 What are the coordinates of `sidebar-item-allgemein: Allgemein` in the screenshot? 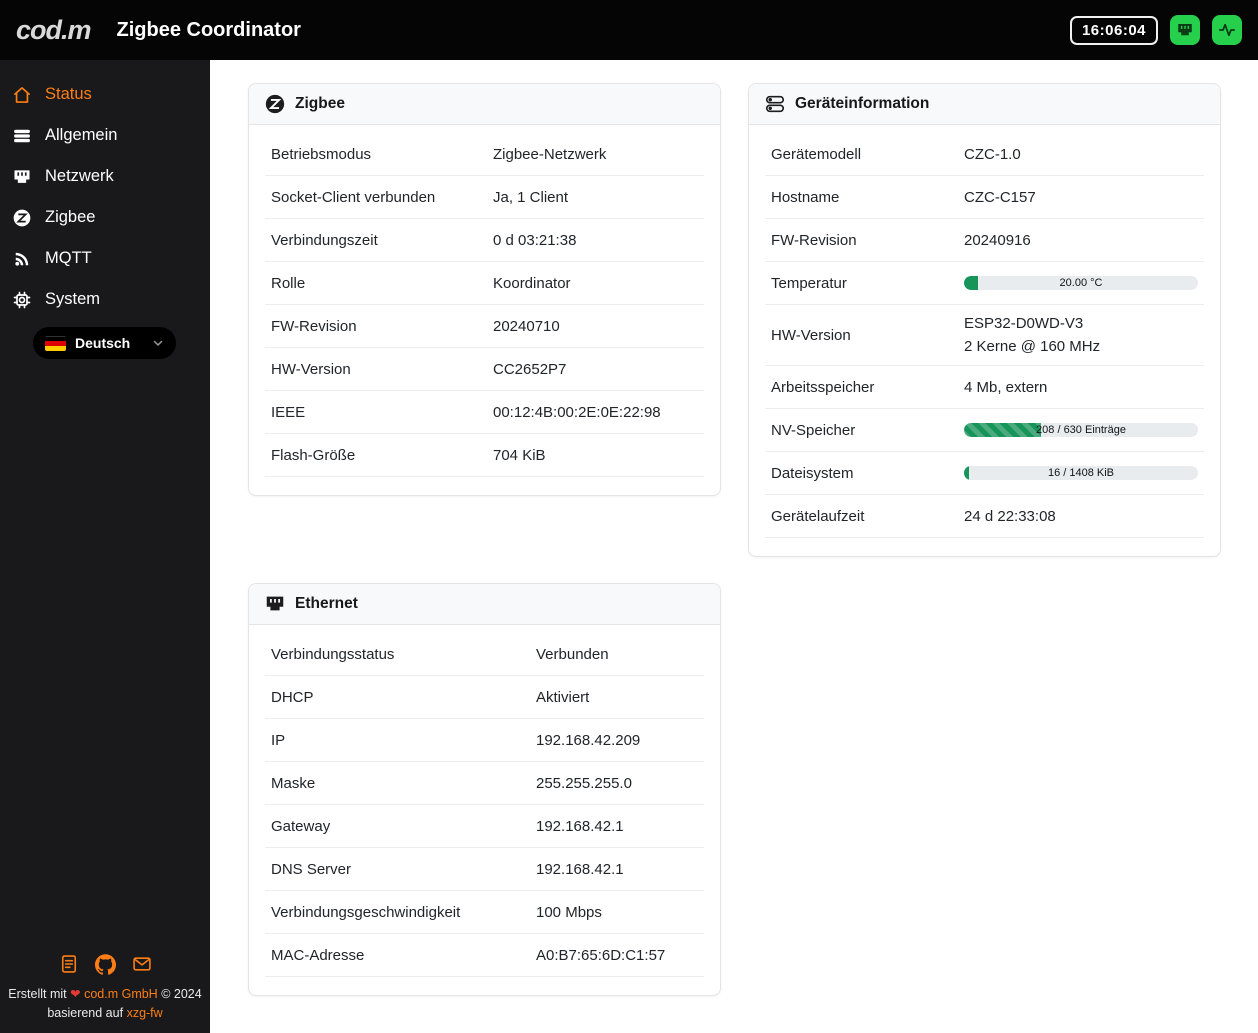 It's located at (105, 135).